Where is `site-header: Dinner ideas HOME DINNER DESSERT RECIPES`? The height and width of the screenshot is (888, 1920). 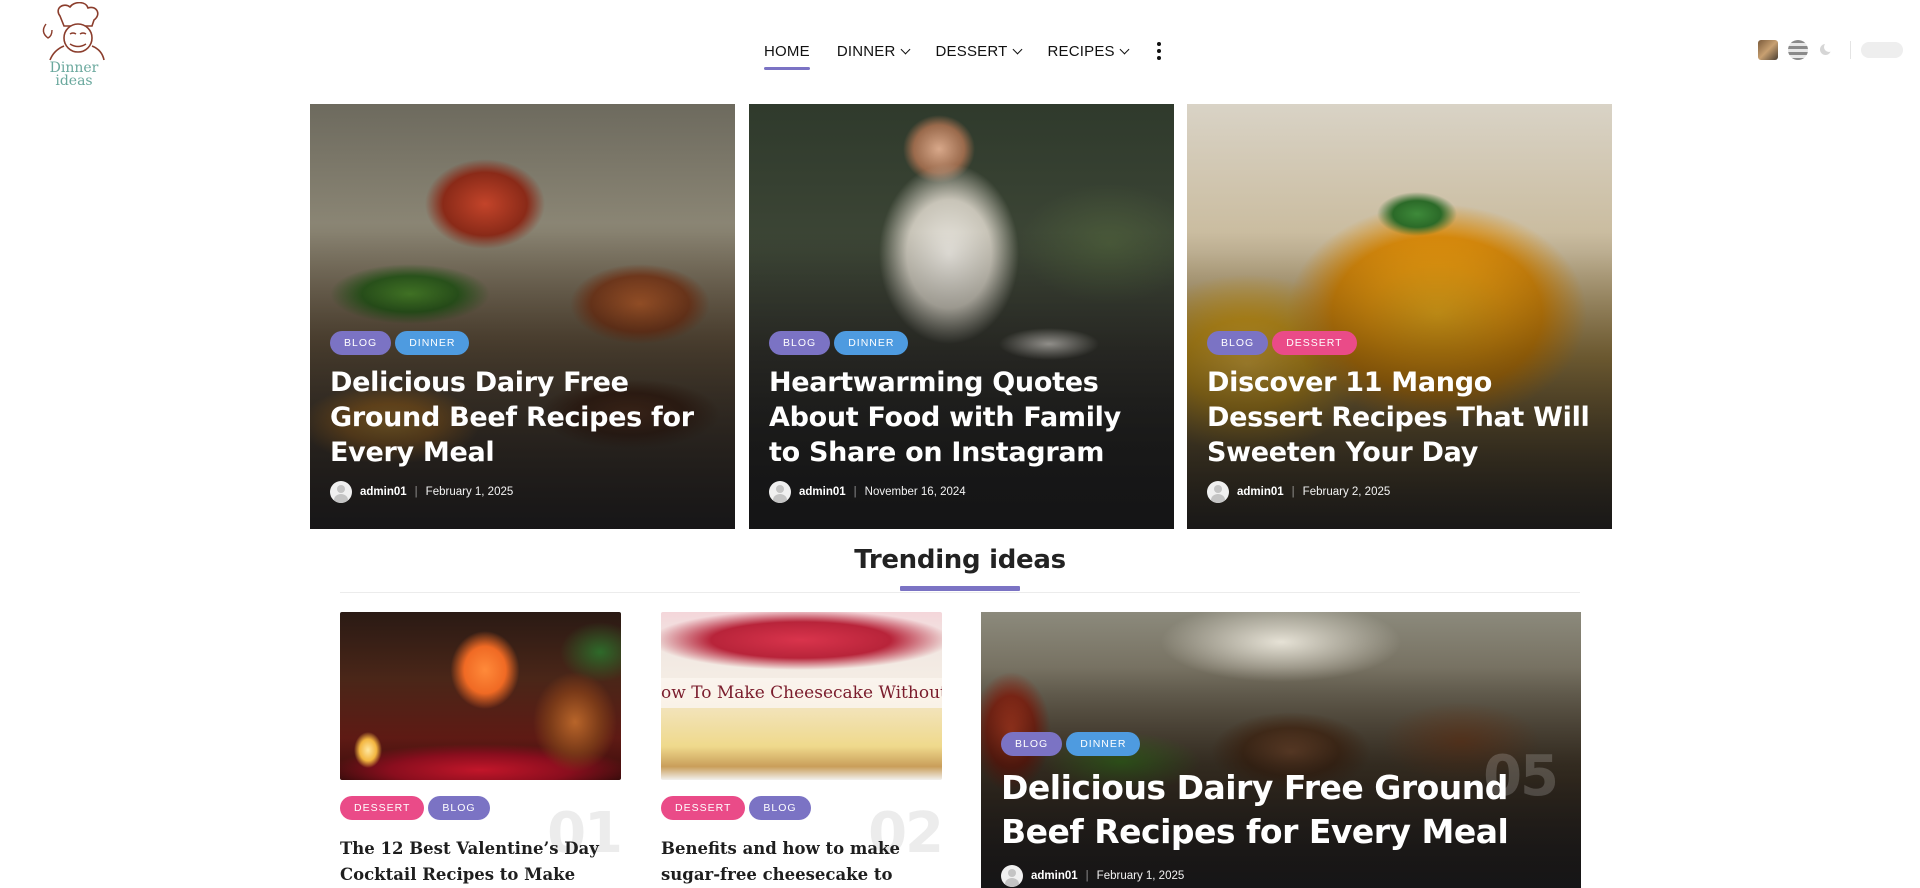 site-header: Dinner ideas HOME DINNER DESSERT RECIPES is located at coordinates (960, 49).